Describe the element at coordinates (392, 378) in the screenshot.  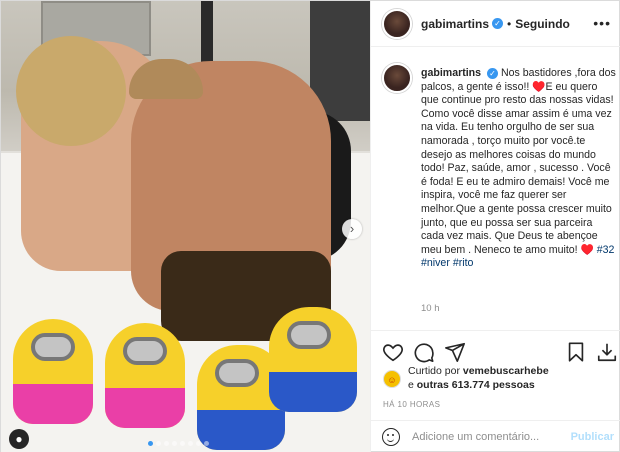
I see `avatar: ☺` at that location.